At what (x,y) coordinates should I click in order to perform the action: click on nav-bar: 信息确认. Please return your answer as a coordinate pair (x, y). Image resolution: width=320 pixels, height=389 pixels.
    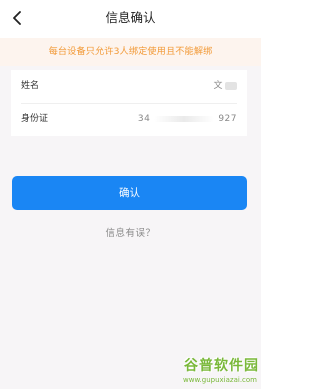
    Looking at the image, I should click on (130, 19).